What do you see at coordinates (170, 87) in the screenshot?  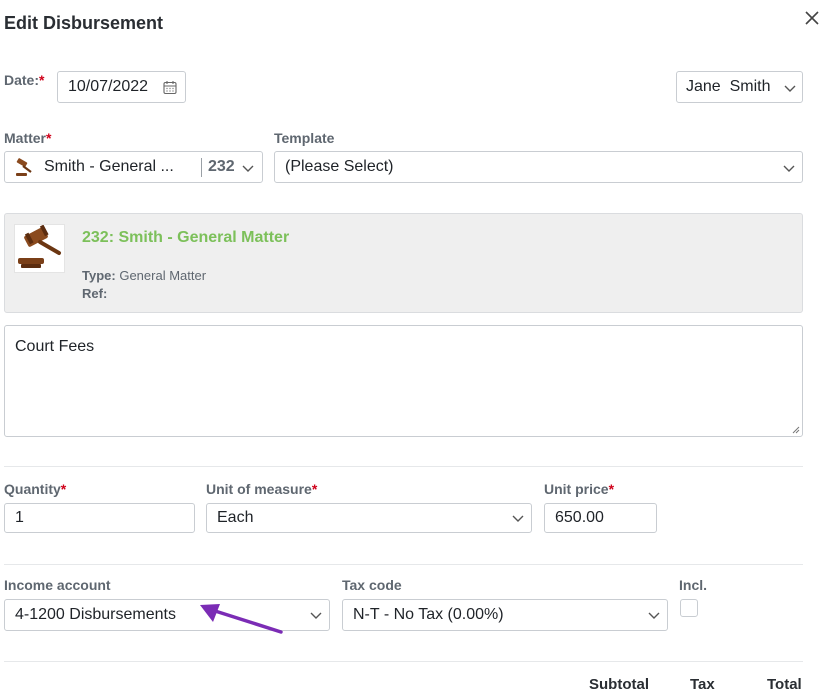 I see `calendar-icon` at bounding box center [170, 87].